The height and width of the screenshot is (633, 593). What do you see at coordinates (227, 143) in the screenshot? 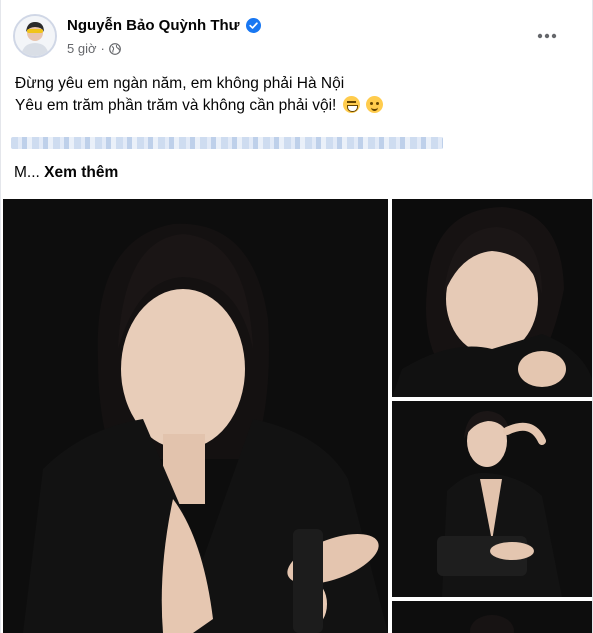
I see `blurred-text-line` at bounding box center [227, 143].